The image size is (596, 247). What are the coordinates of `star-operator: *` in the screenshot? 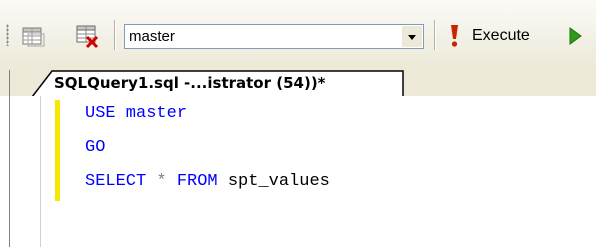 It's located at (161, 181).